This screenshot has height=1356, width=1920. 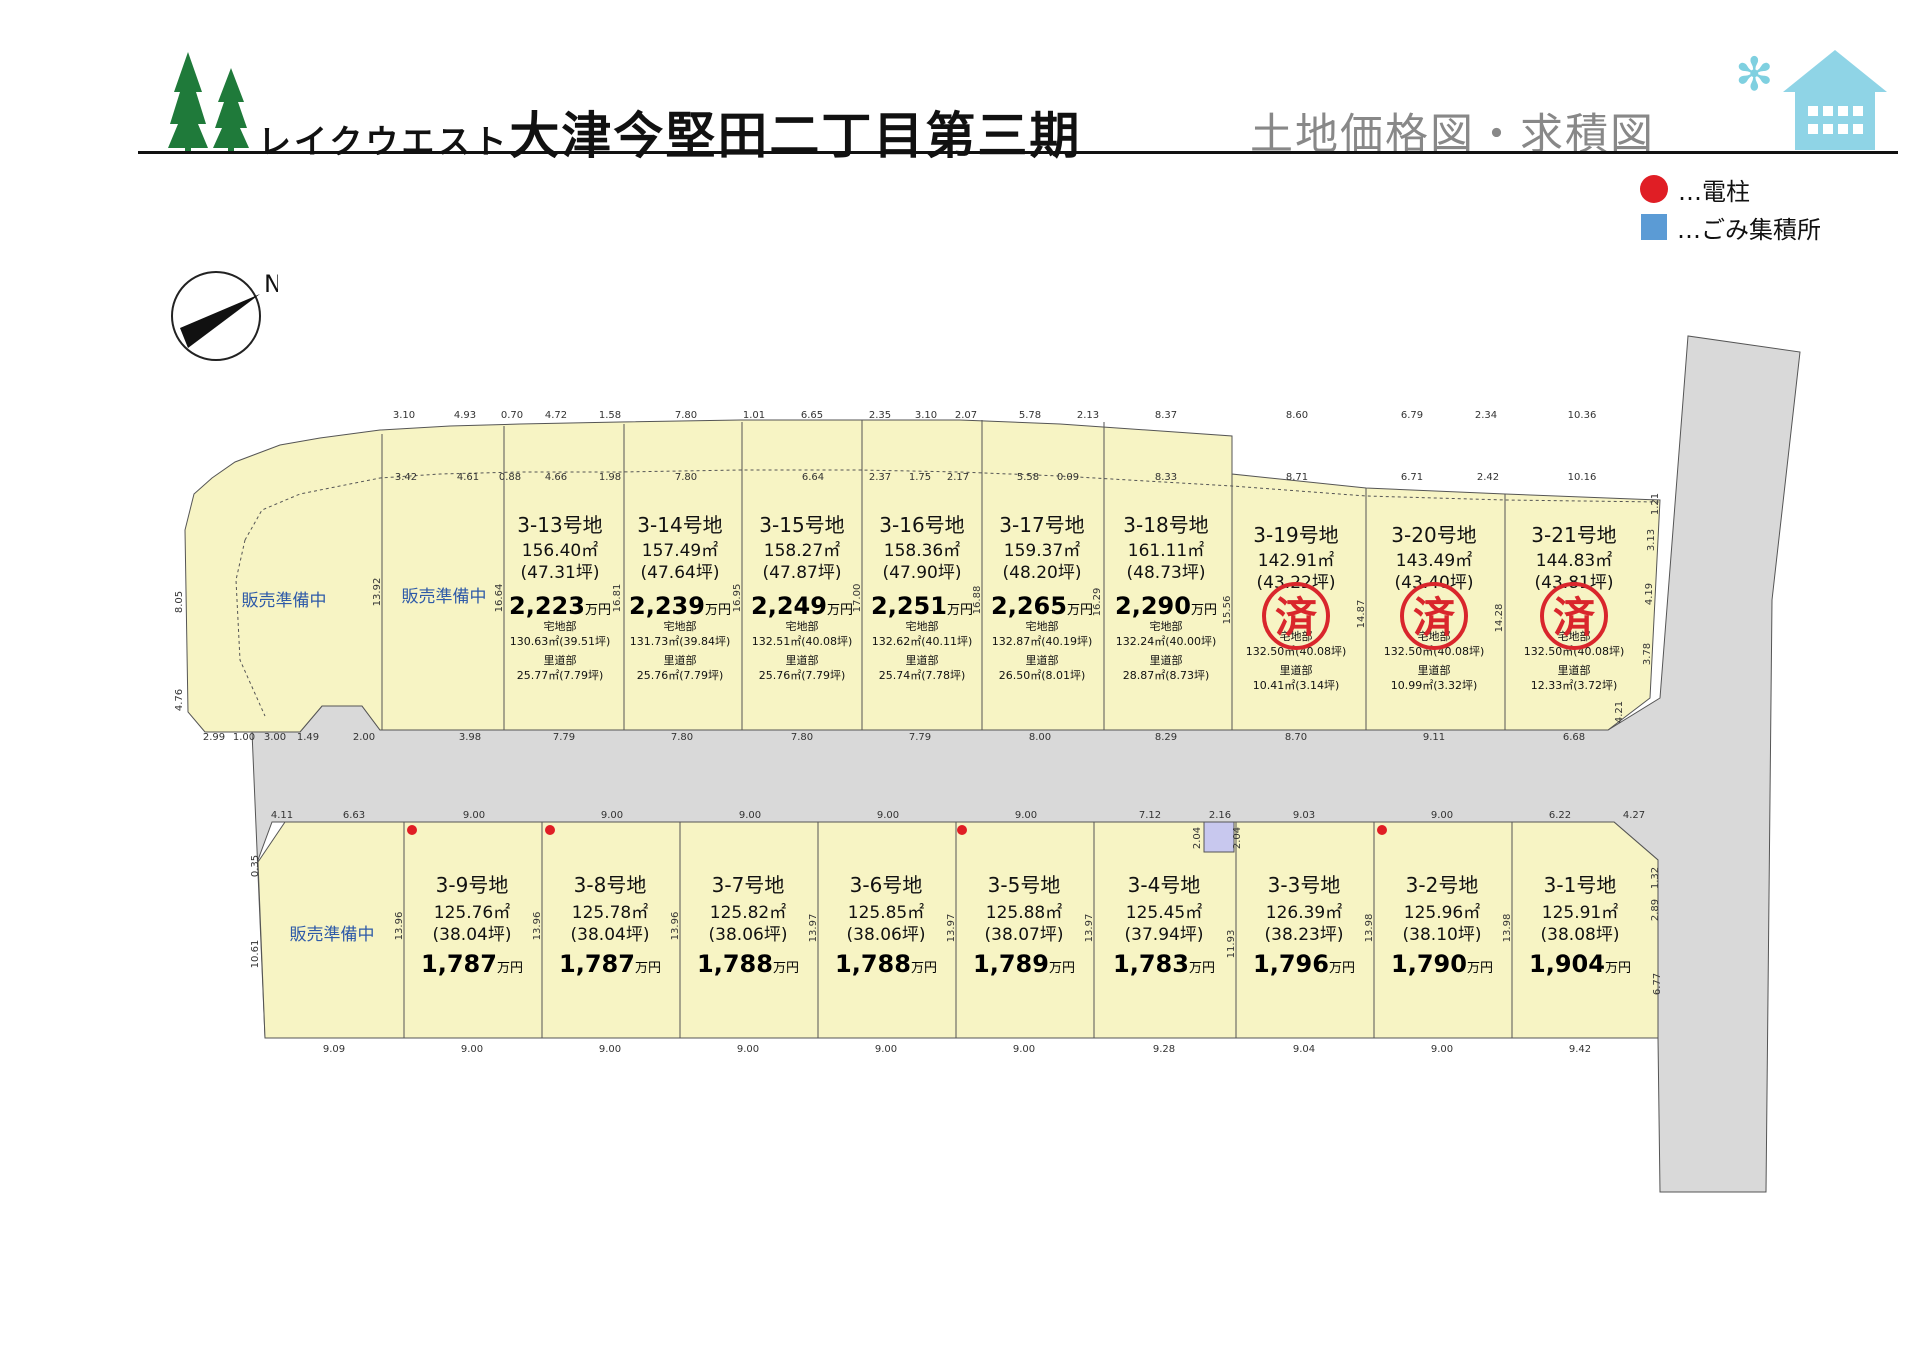 I want to click on dimension-inner: 0.88, so click(x=510, y=477).